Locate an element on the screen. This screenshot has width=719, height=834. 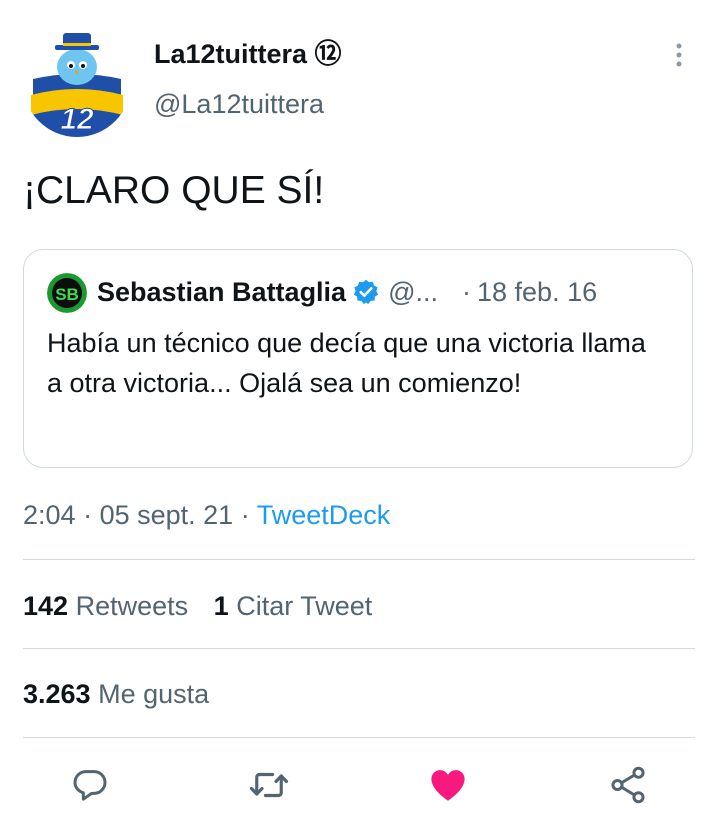
likes-count: 3.263 is located at coordinates (57, 694).